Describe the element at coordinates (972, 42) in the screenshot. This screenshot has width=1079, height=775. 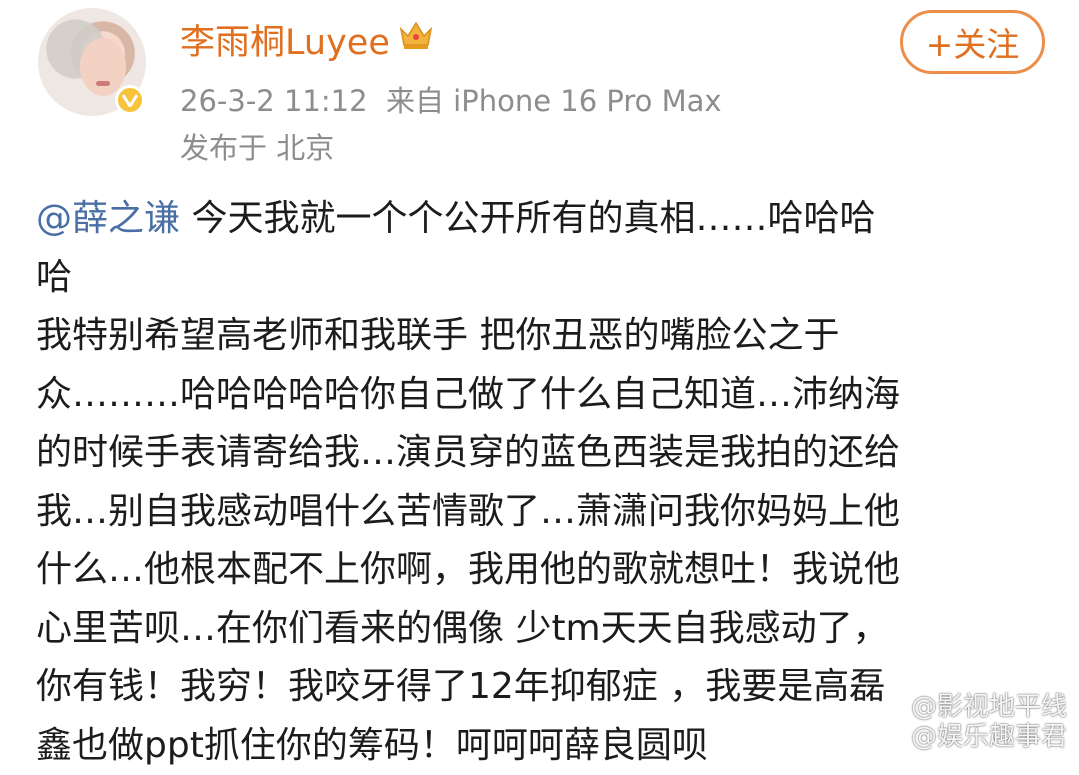
I see `follow-button: +关注` at that location.